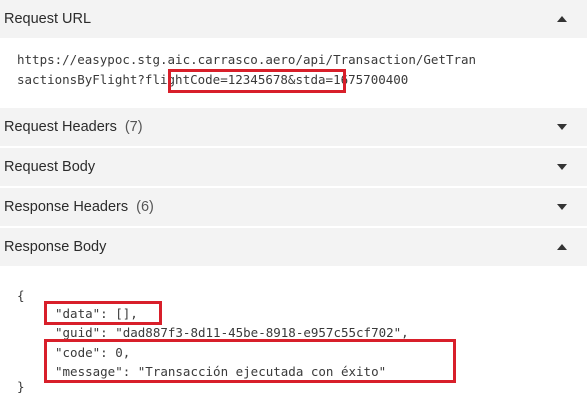 This screenshot has width=587, height=415. Describe the element at coordinates (133, 127) in the screenshot. I see `section-count-badge: (7)` at that location.